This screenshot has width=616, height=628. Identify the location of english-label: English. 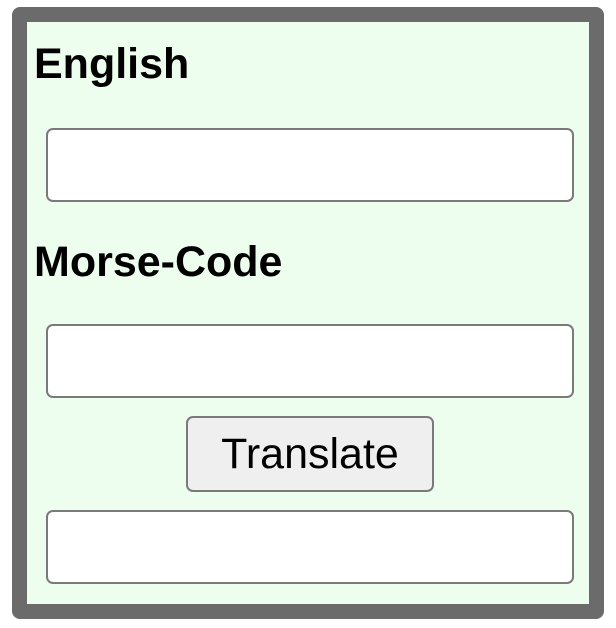
(112, 64).